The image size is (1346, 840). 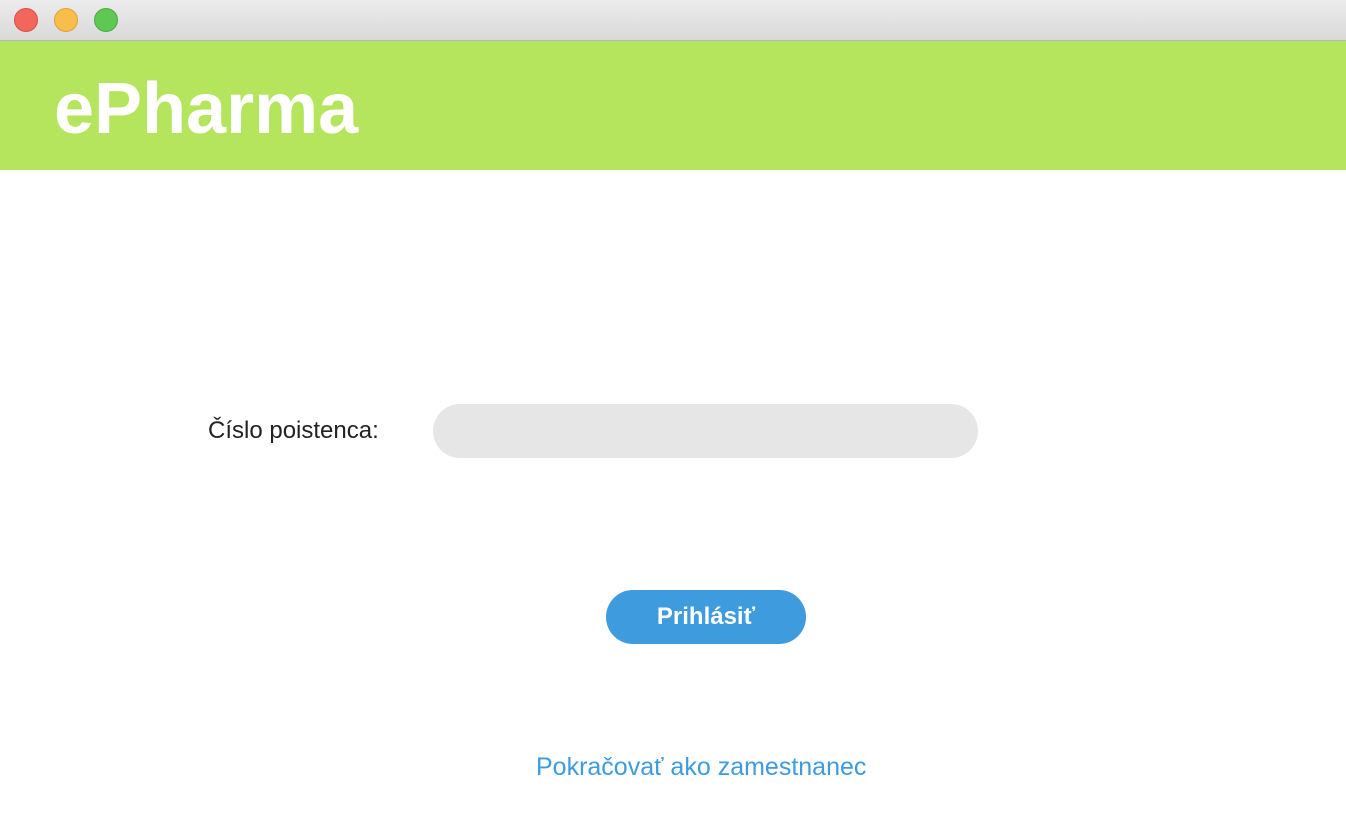 I want to click on window-titlebar, so click(x=673, y=20).